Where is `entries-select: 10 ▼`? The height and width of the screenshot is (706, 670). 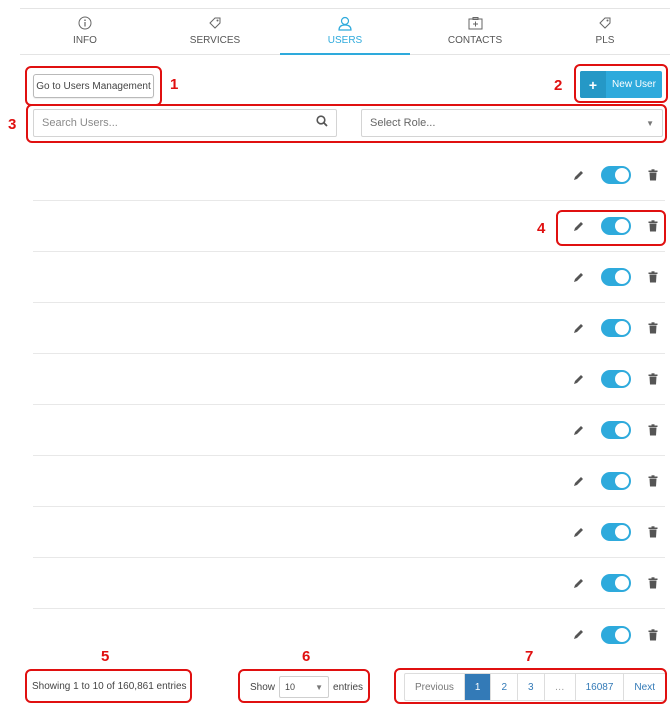 entries-select: 10 ▼ is located at coordinates (304, 687).